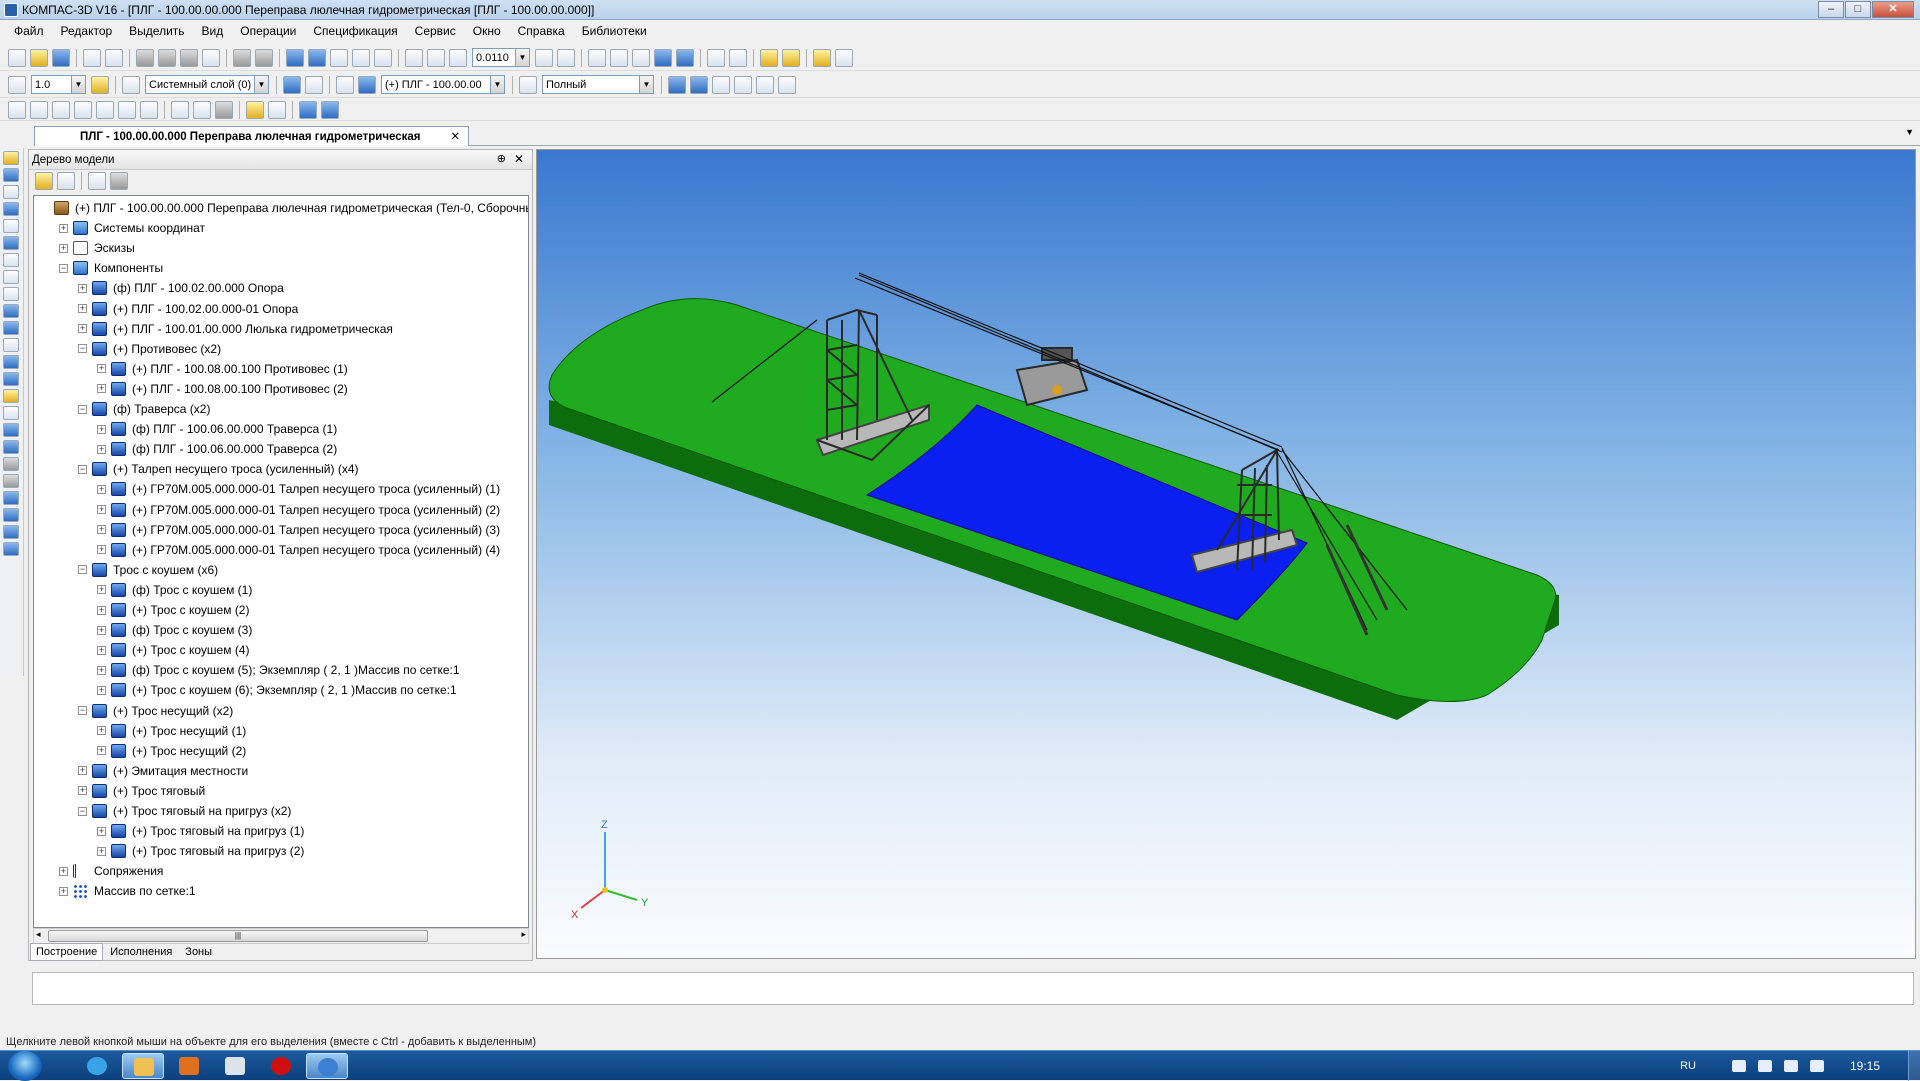 This screenshot has width=1920, height=1081. I want to click on display-mode-icon, so click(528, 84).